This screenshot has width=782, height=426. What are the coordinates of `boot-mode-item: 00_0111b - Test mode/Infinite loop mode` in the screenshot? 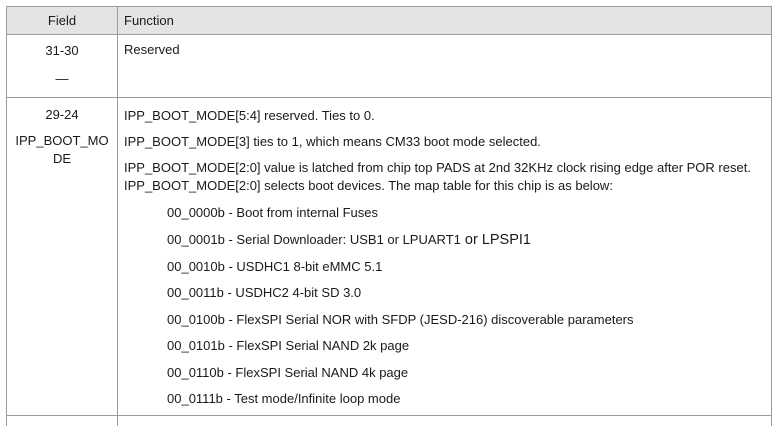 It's located at (284, 398).